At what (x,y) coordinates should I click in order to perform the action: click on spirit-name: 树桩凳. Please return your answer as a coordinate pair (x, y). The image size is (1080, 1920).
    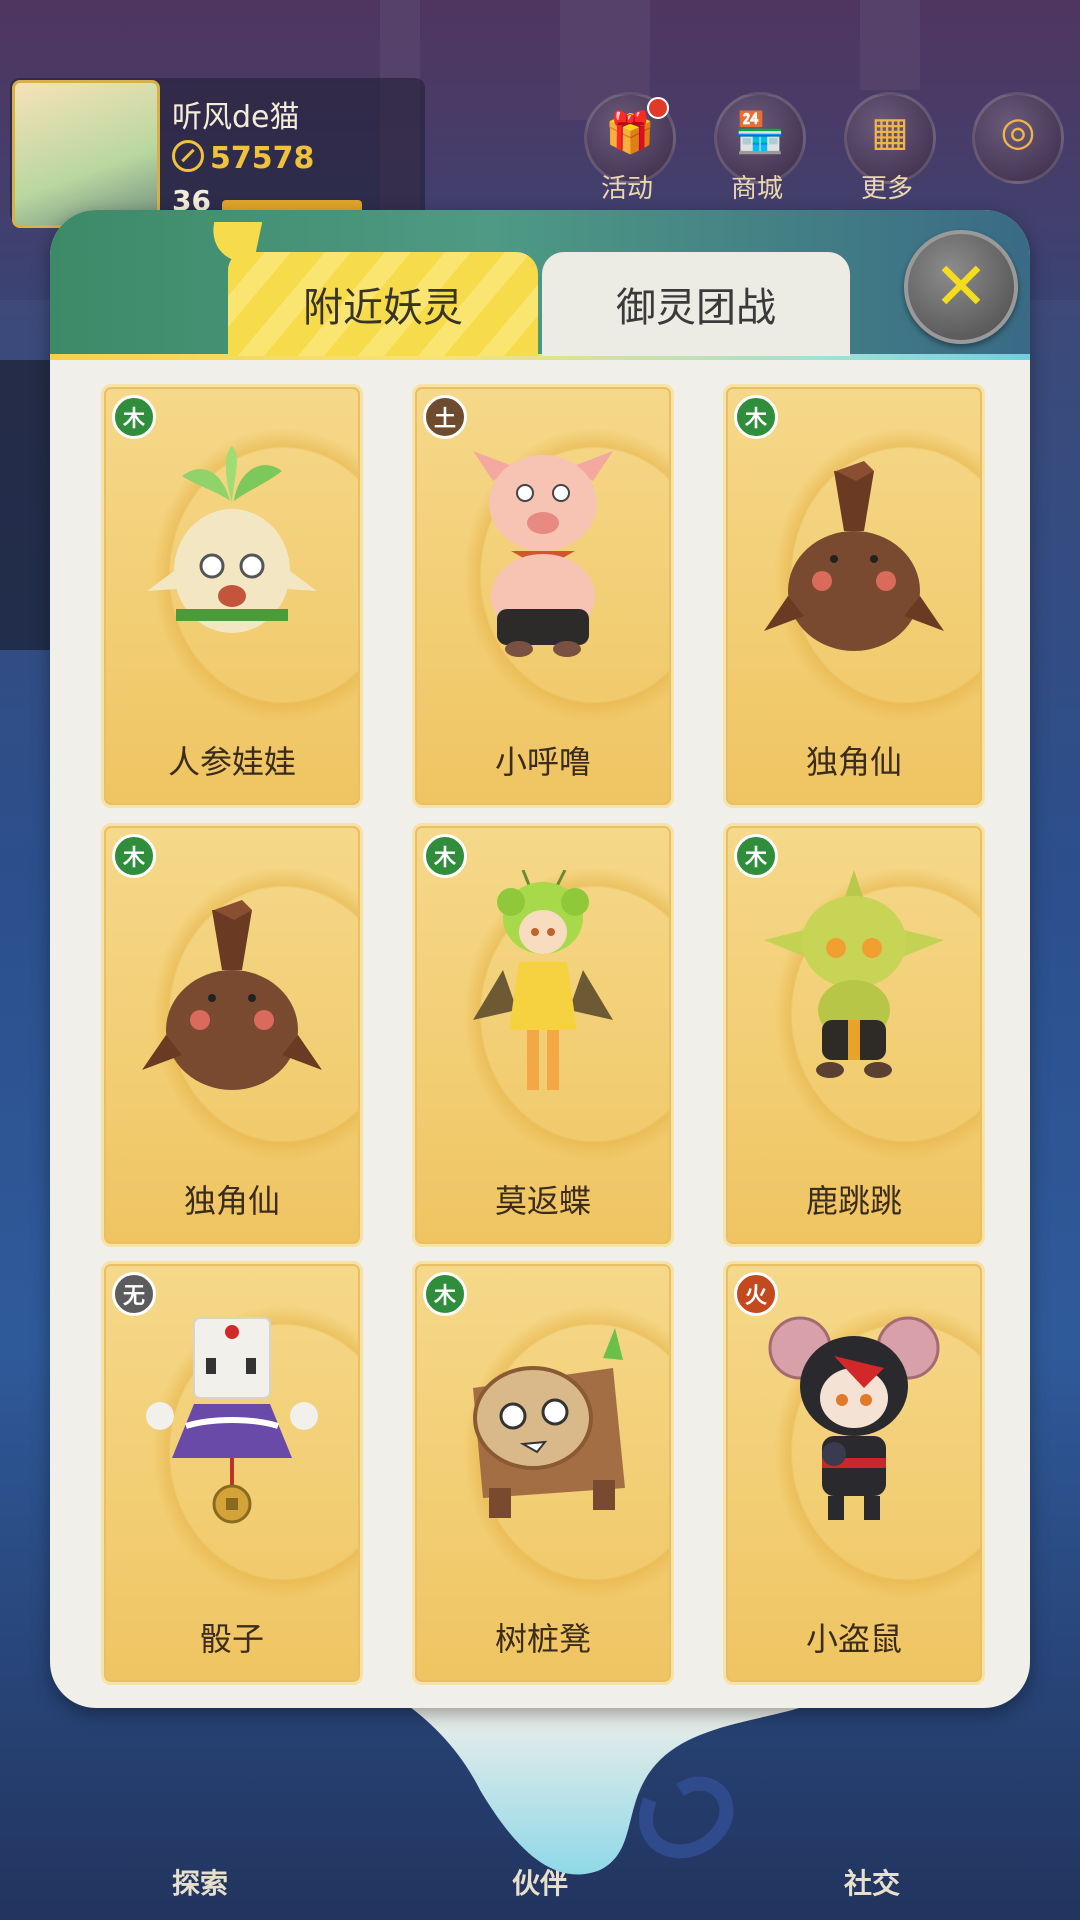
    Looking at the image, I should click on (542, 1639).